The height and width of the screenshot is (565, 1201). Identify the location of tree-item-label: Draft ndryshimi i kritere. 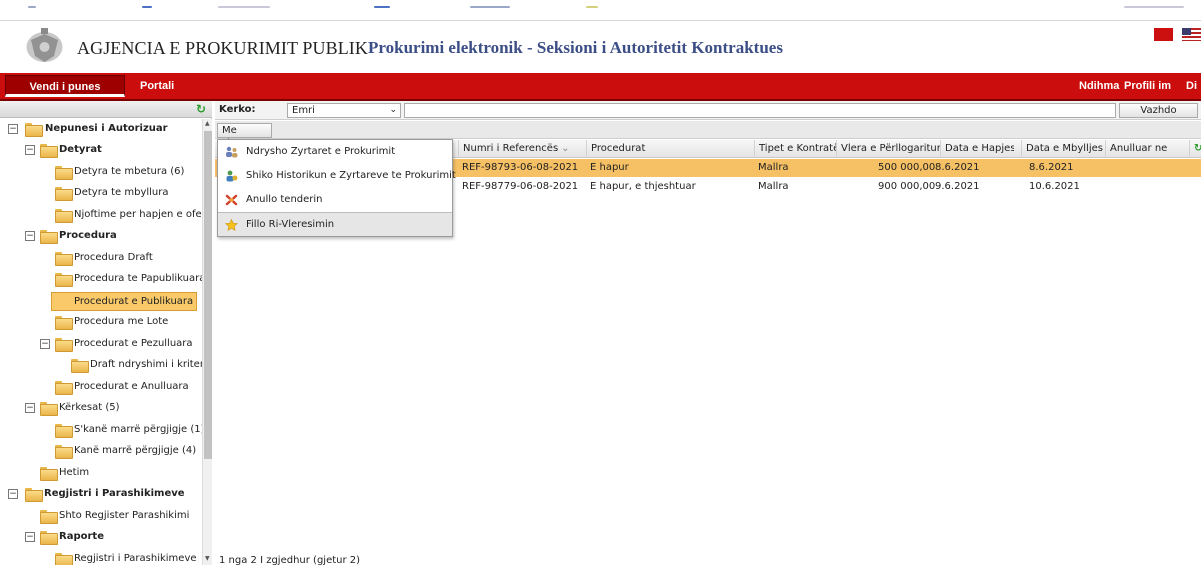
(146, 364).